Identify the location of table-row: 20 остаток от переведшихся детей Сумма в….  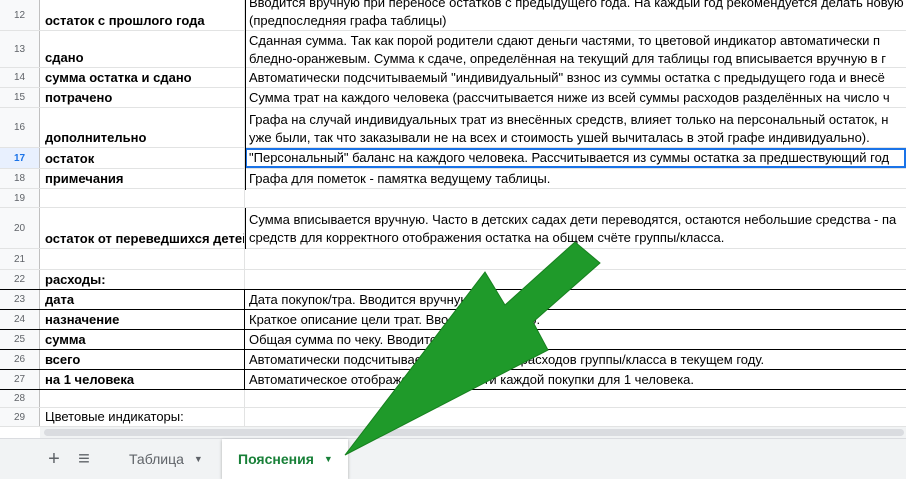
(453, 228).